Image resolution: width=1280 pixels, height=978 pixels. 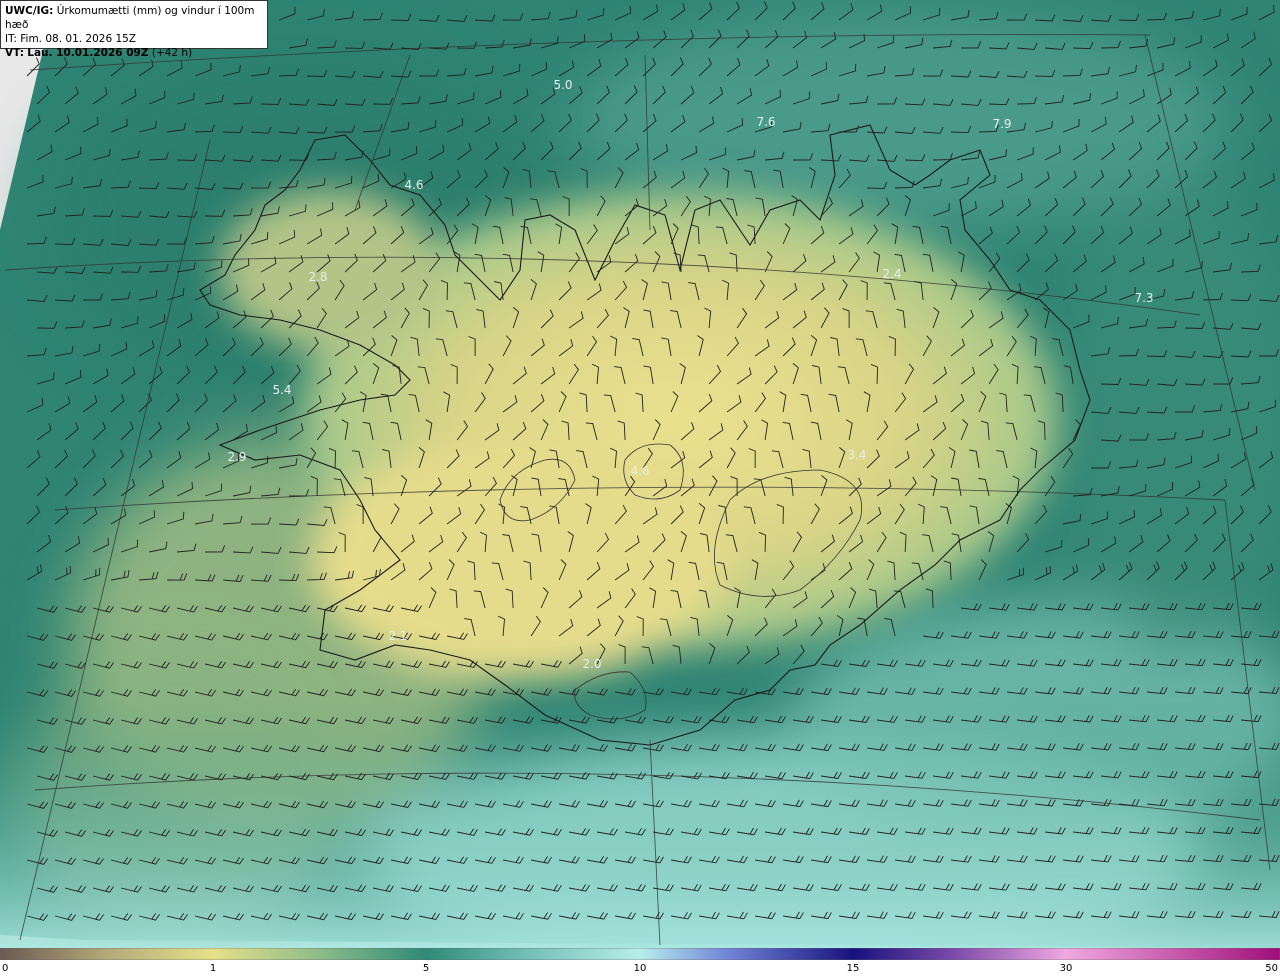 What do you see at coordinates (213, 968) in the screenshot?
I see `colorbar-tick-label: 1` at bounding box center [213, 968].